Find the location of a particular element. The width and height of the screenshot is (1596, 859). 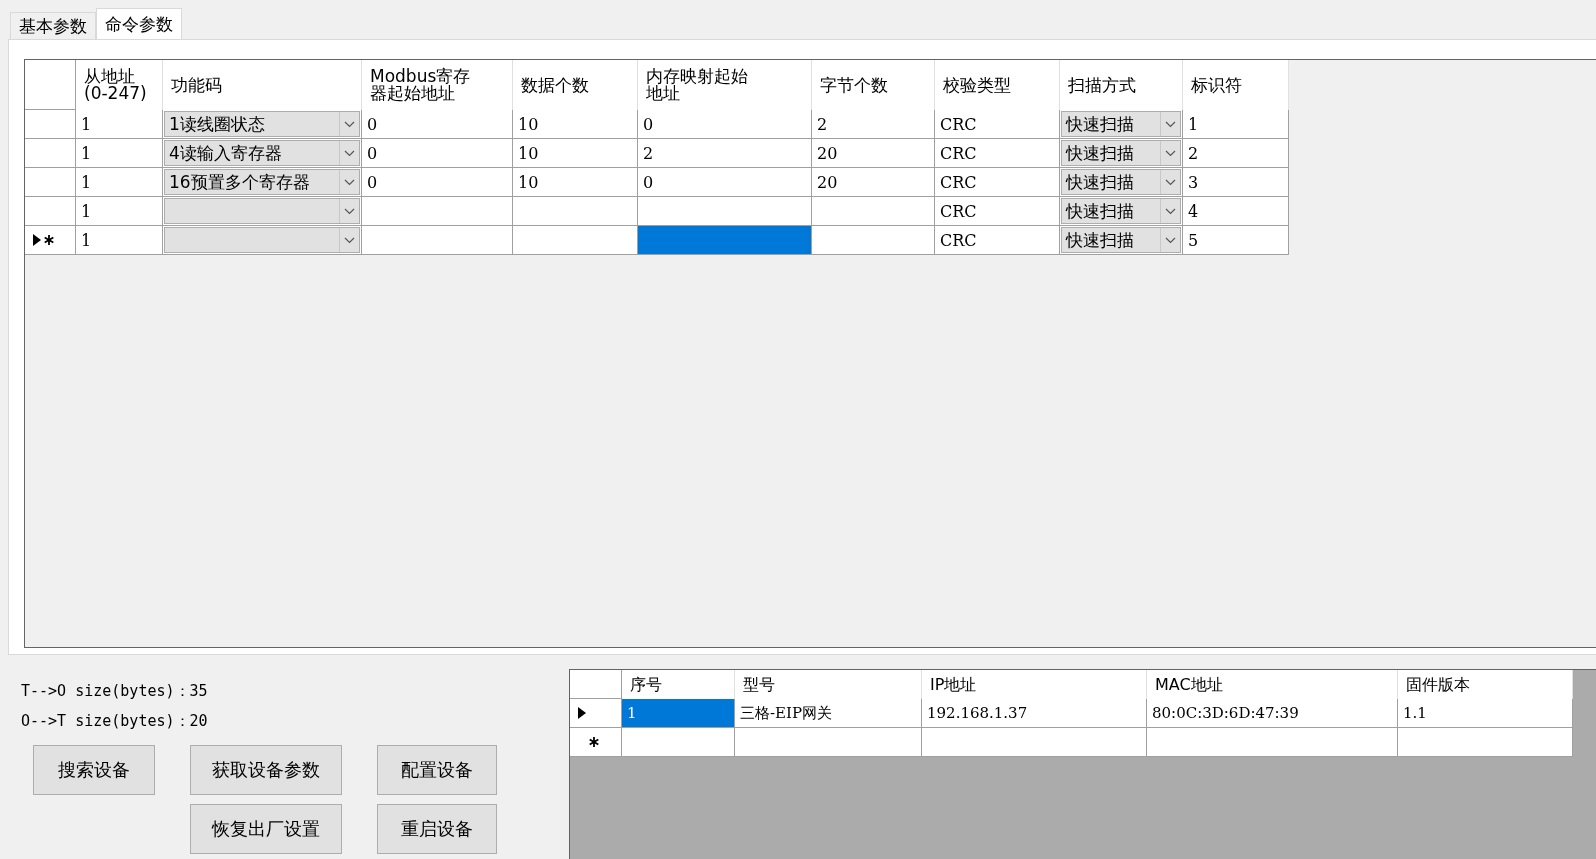

action-button: 重启设备 is located at coordinates (437, 829).